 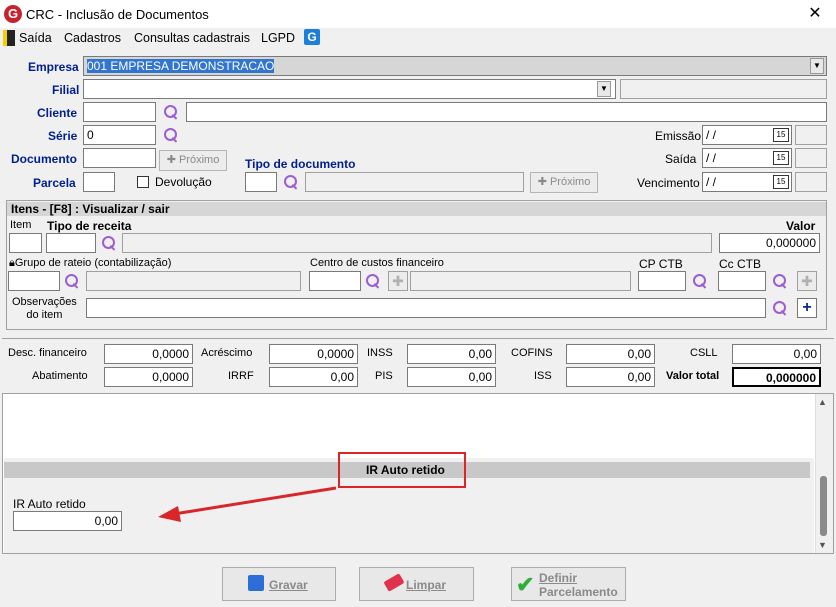 What do you see at coordinates (193, 160) in the screenshot?
I see `proximo-button: ✚ Próximo` at bounding box center [193, 160].